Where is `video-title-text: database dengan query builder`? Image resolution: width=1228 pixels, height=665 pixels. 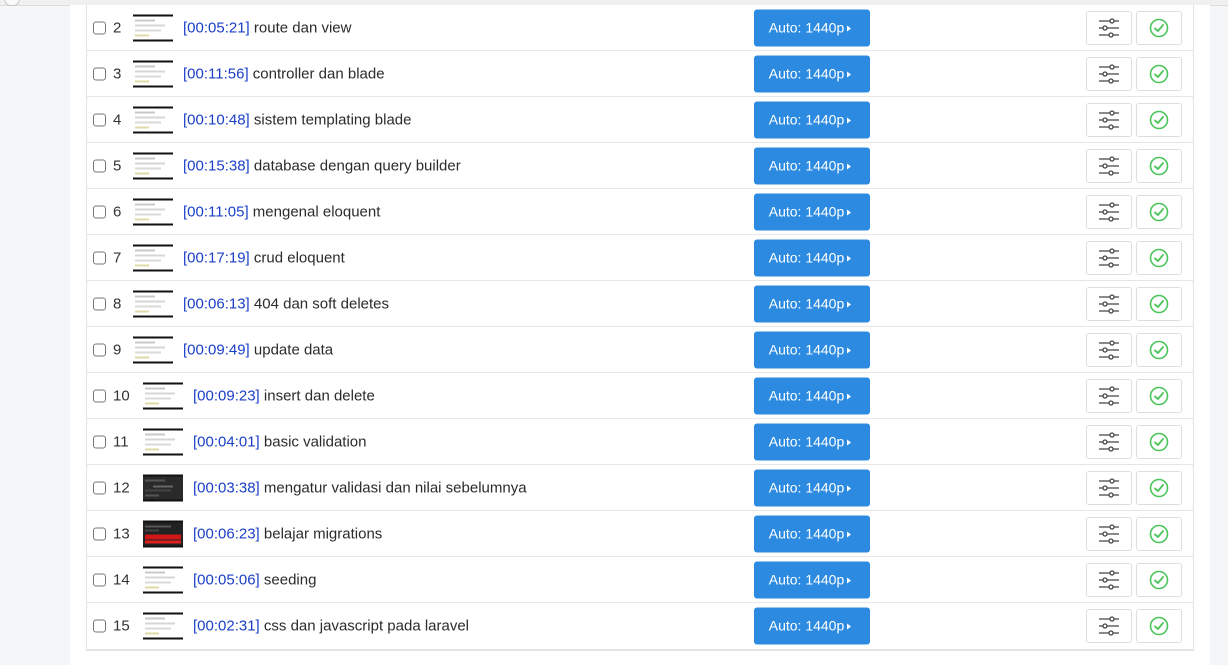
video-title-text: database dengan query builder is located at coordinates (357, 165).